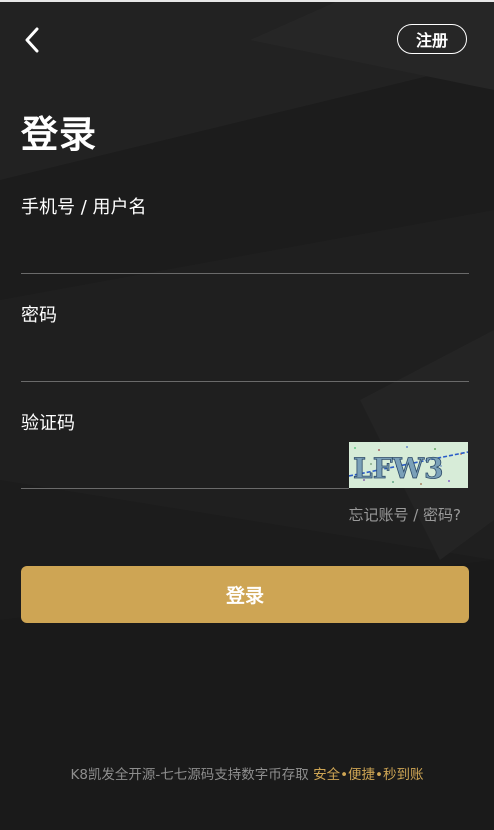  What do you see at coordinates (245, 363) in the screenshot?
I see `password-input` at bounding box center [245, 363].